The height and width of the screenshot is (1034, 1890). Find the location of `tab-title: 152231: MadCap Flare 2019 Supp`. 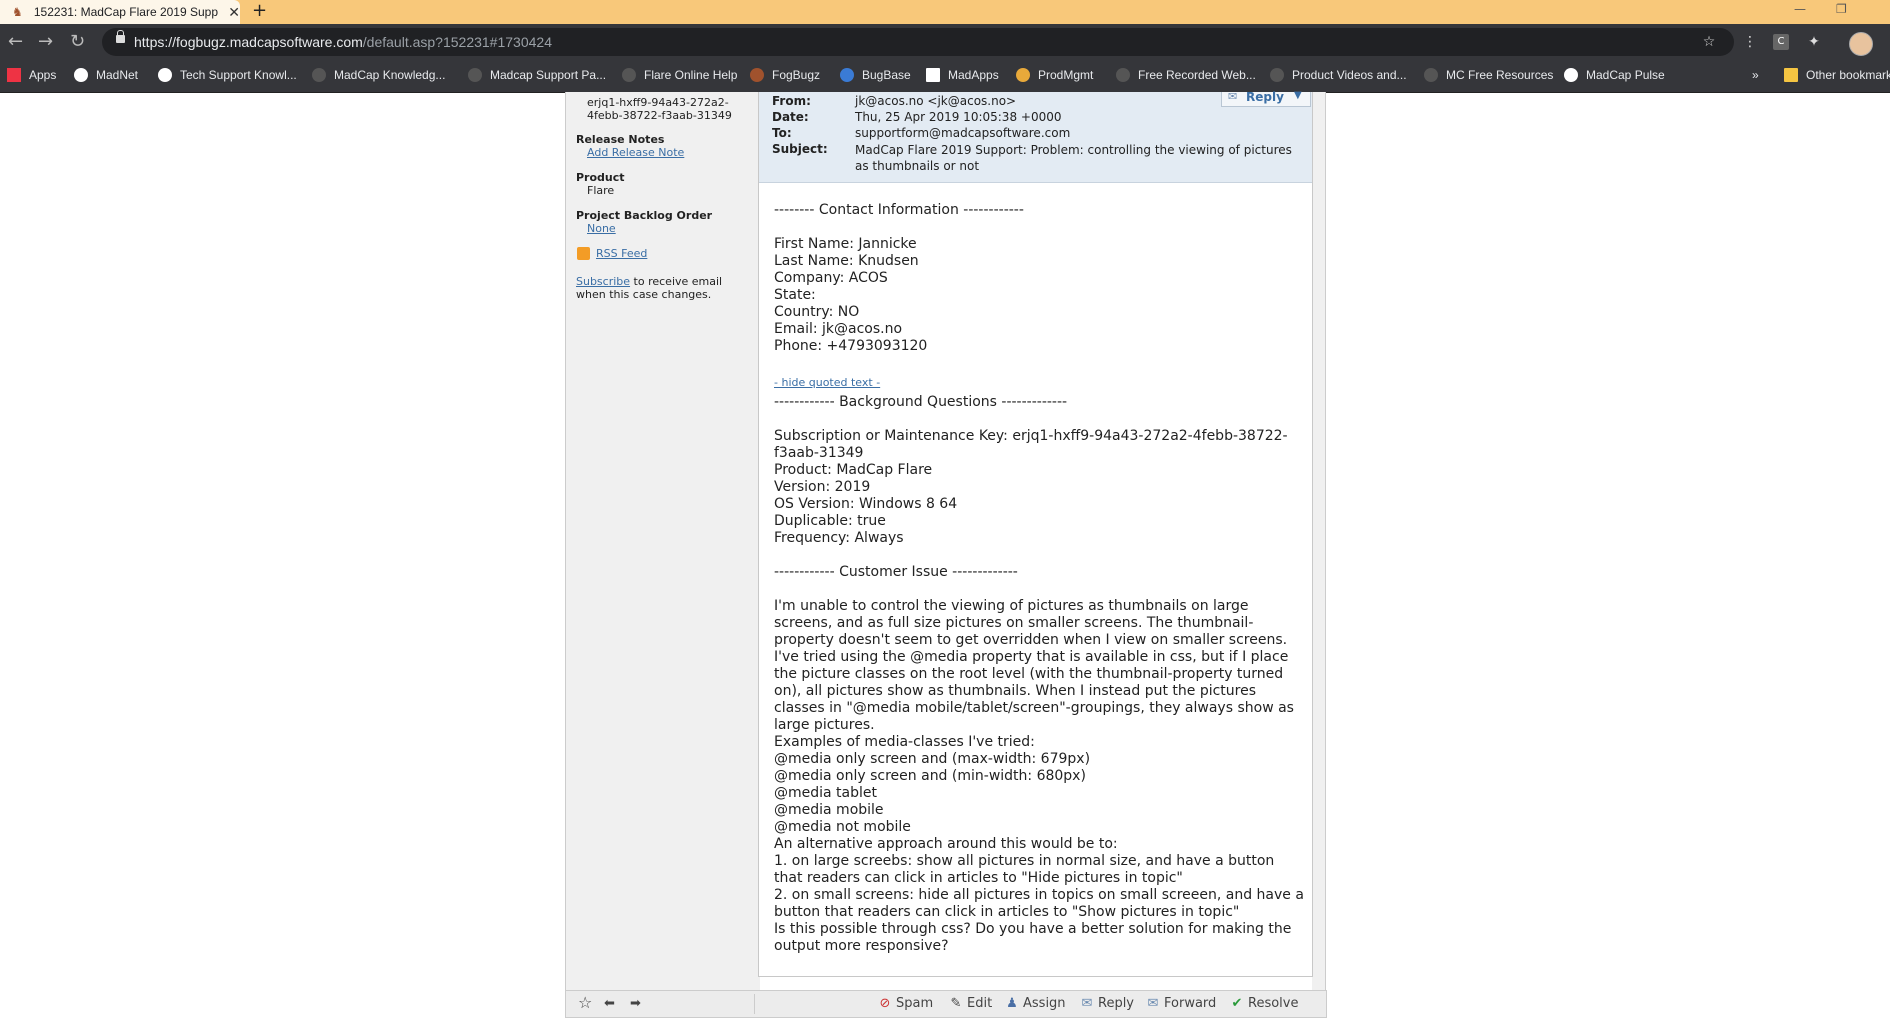

tab-title: 152231: MadCap Flare 2019 Supp is located at coordinates (126, 12).